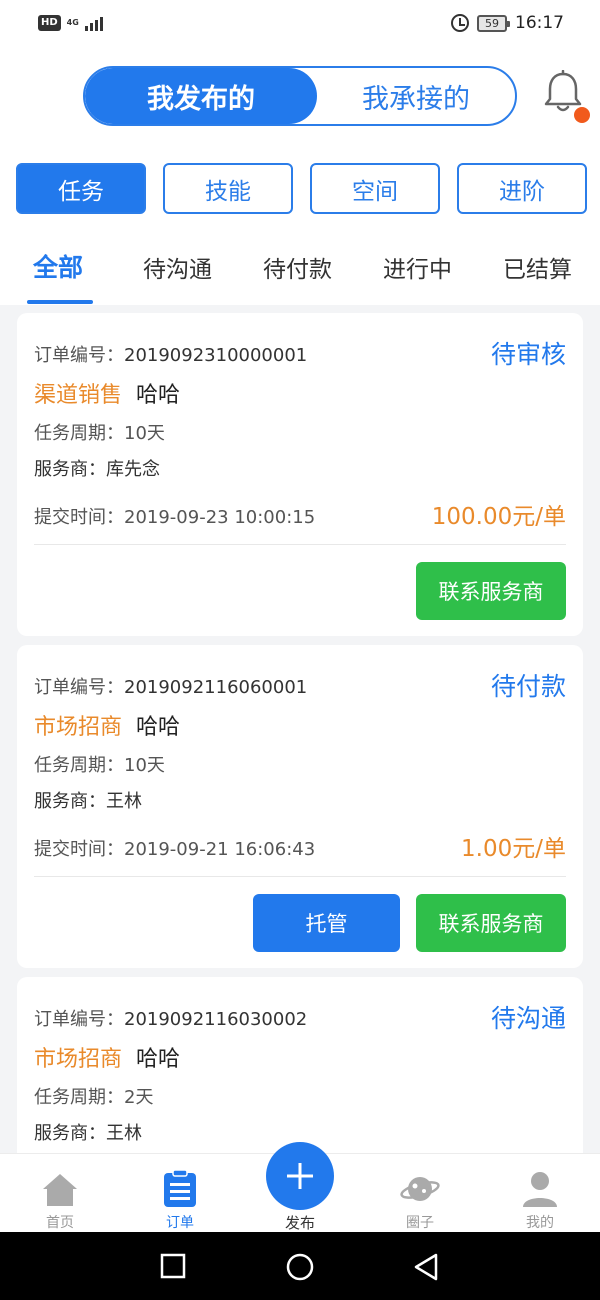  I want to click on category-skill: 技能, so click(228, 188).